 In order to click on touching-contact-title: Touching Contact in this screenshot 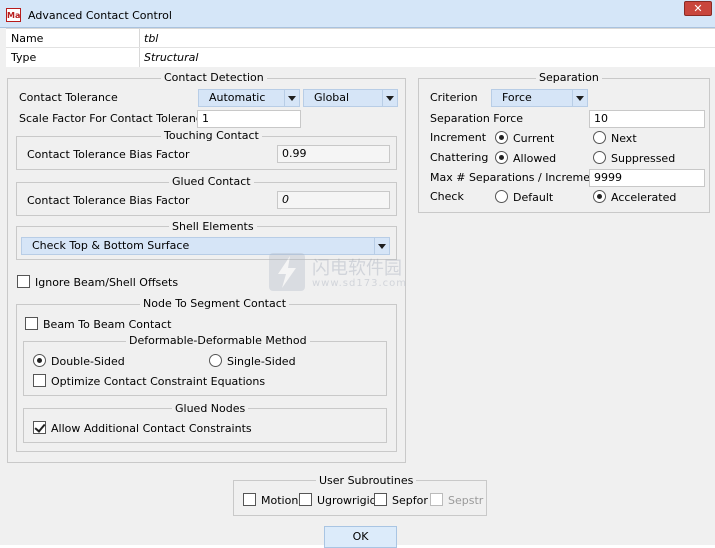, I will do `click(211, 135)`.